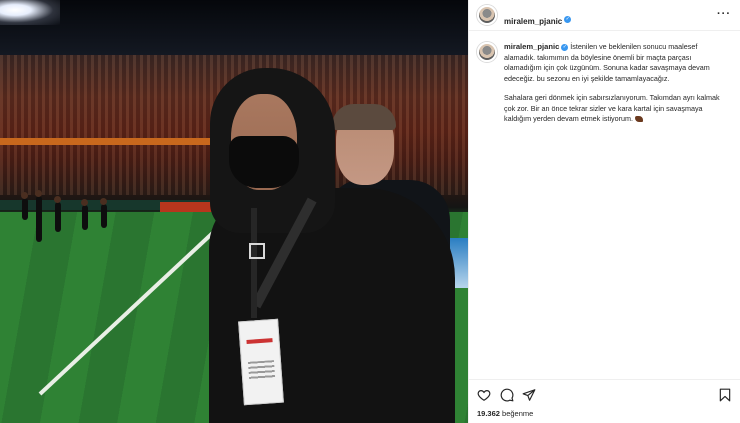  What do you see at coordinates (529, 395) in the screenshot?
I see `paper-plane-icon` at bounding box center [529, 395].